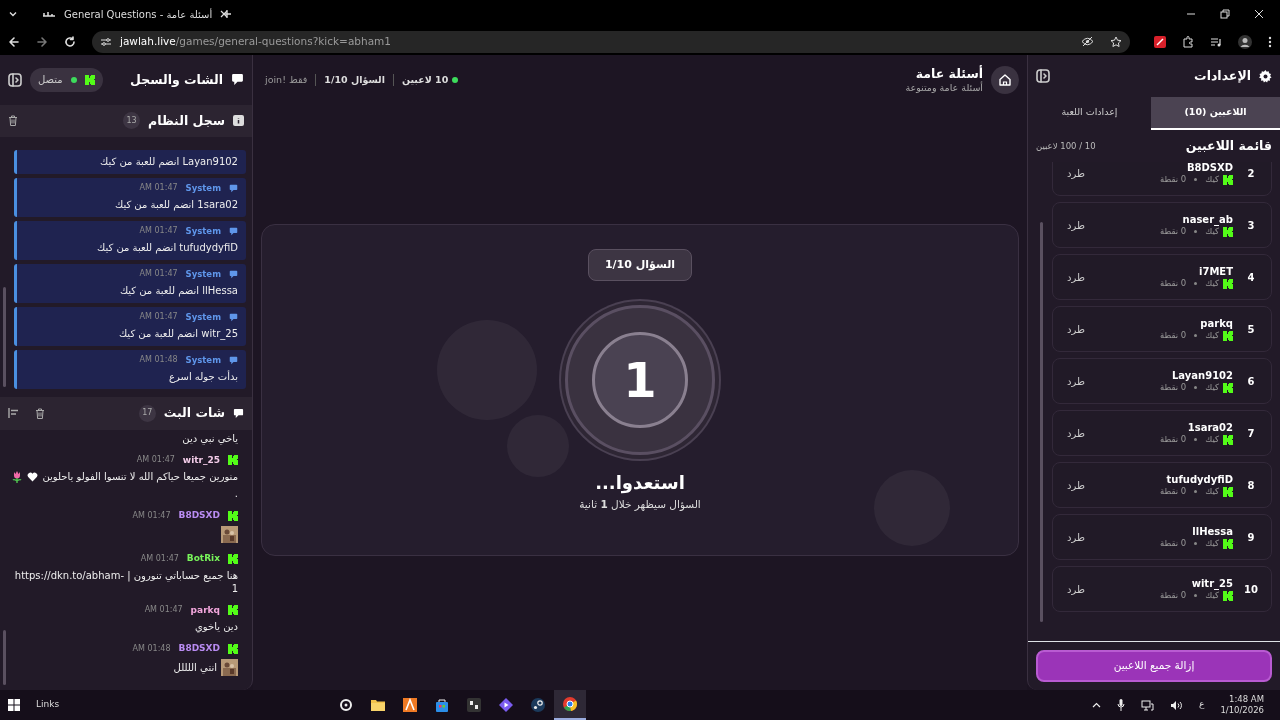 Image resolution: width=1280 pixels, height=720 pixels. I want to click on player-rank: 9, so click(1251, 537).